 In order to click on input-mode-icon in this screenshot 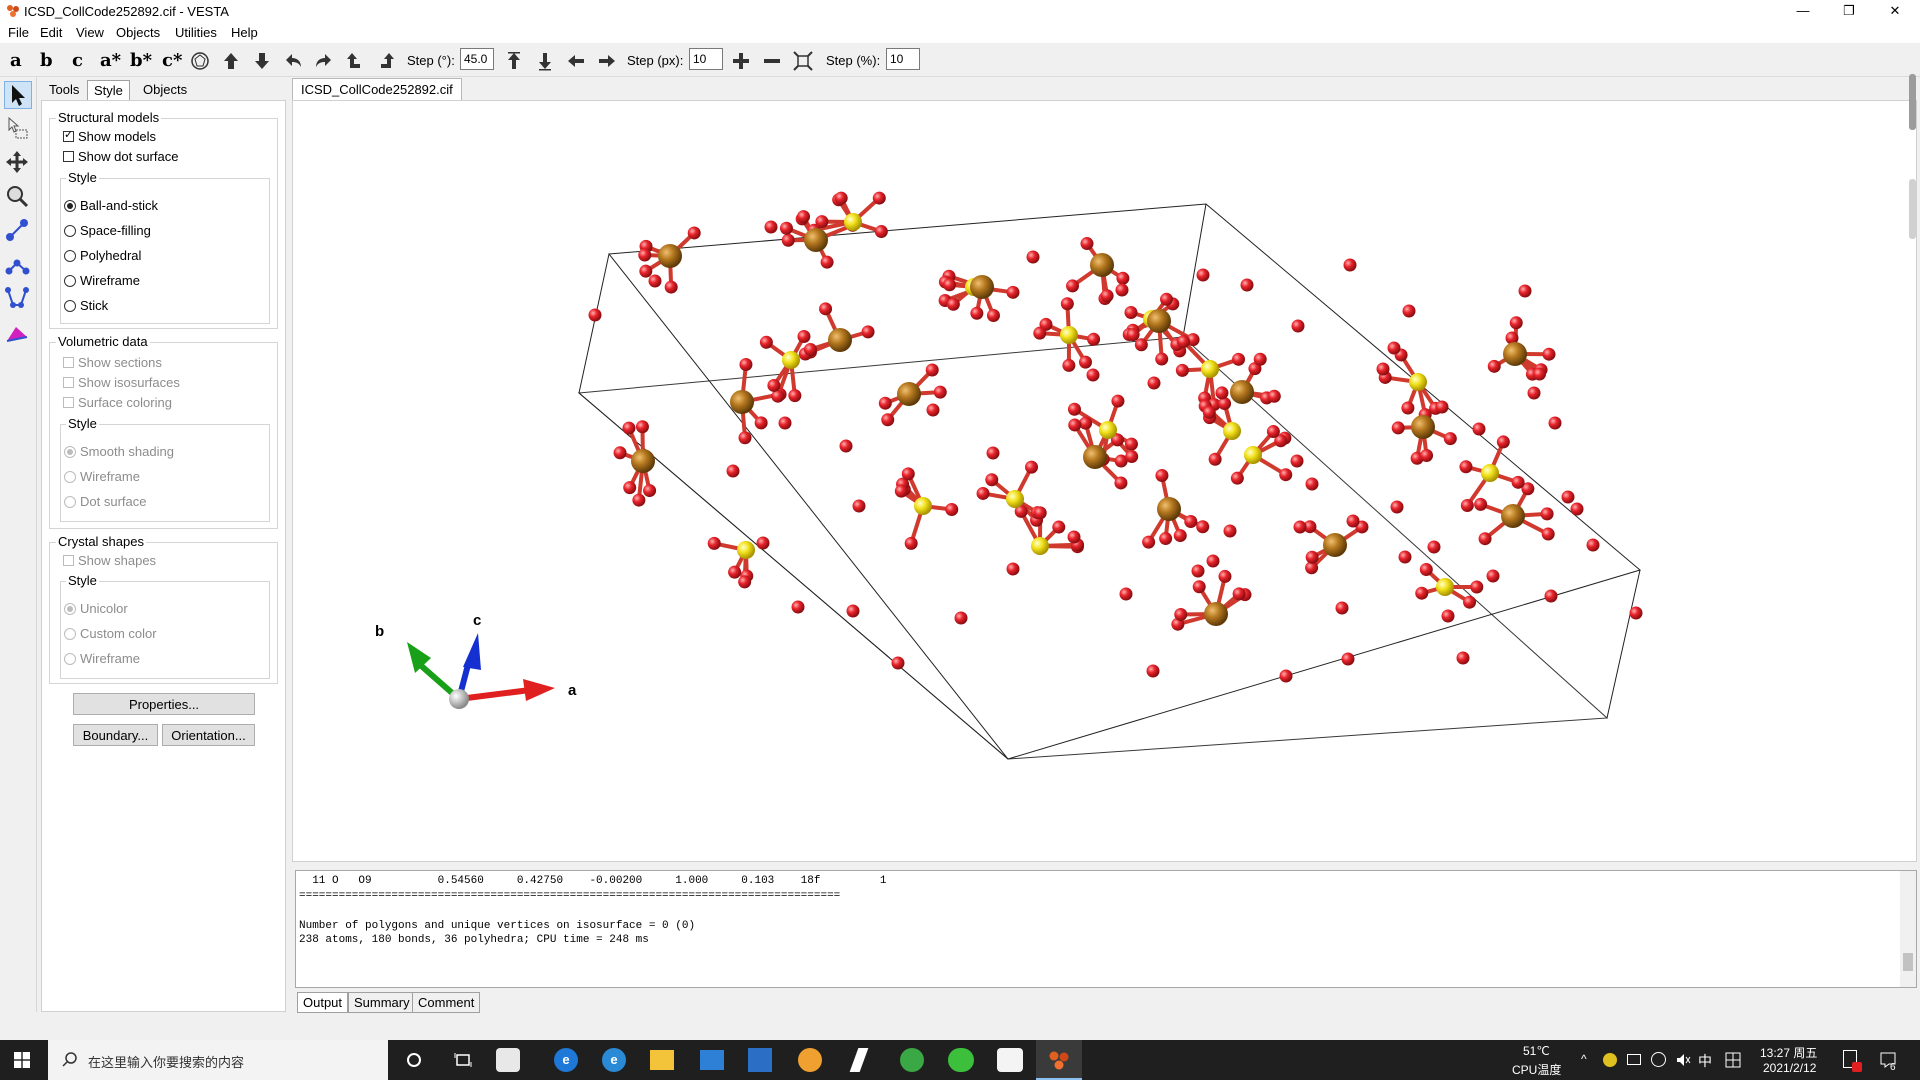, I will do `click(1733, 1060)`.